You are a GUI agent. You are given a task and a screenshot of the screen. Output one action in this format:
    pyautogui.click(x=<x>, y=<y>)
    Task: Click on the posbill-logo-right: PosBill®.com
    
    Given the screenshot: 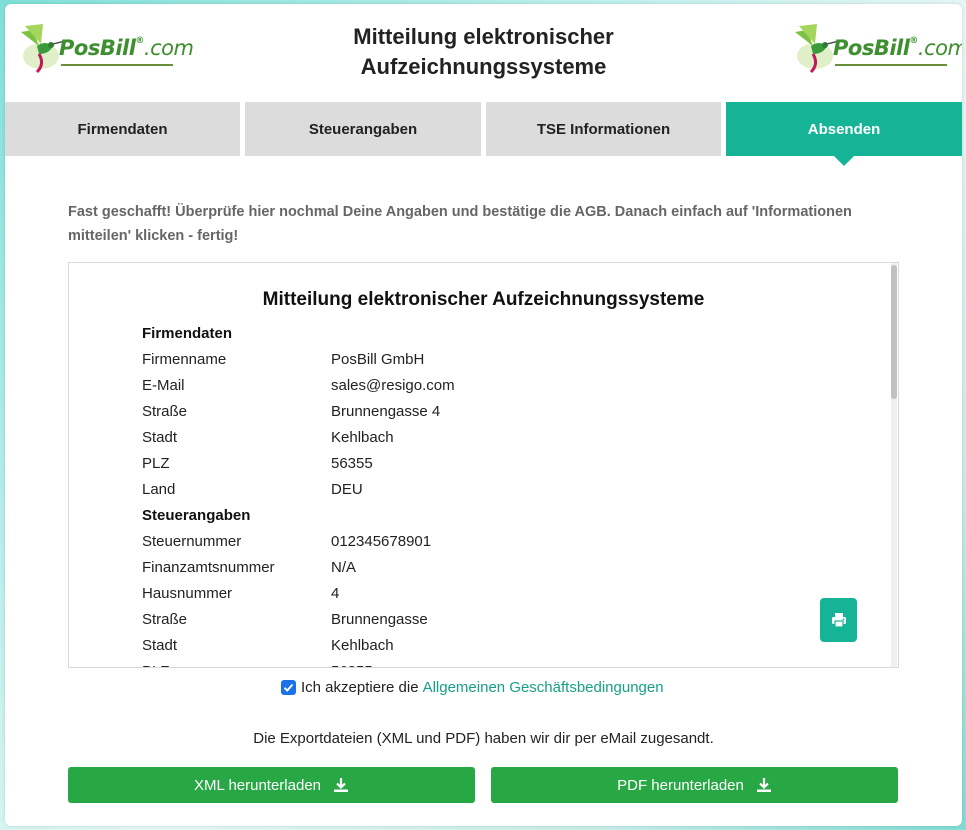 What is the action you would take?
    pyautogui.click(x=877, y=50)
    